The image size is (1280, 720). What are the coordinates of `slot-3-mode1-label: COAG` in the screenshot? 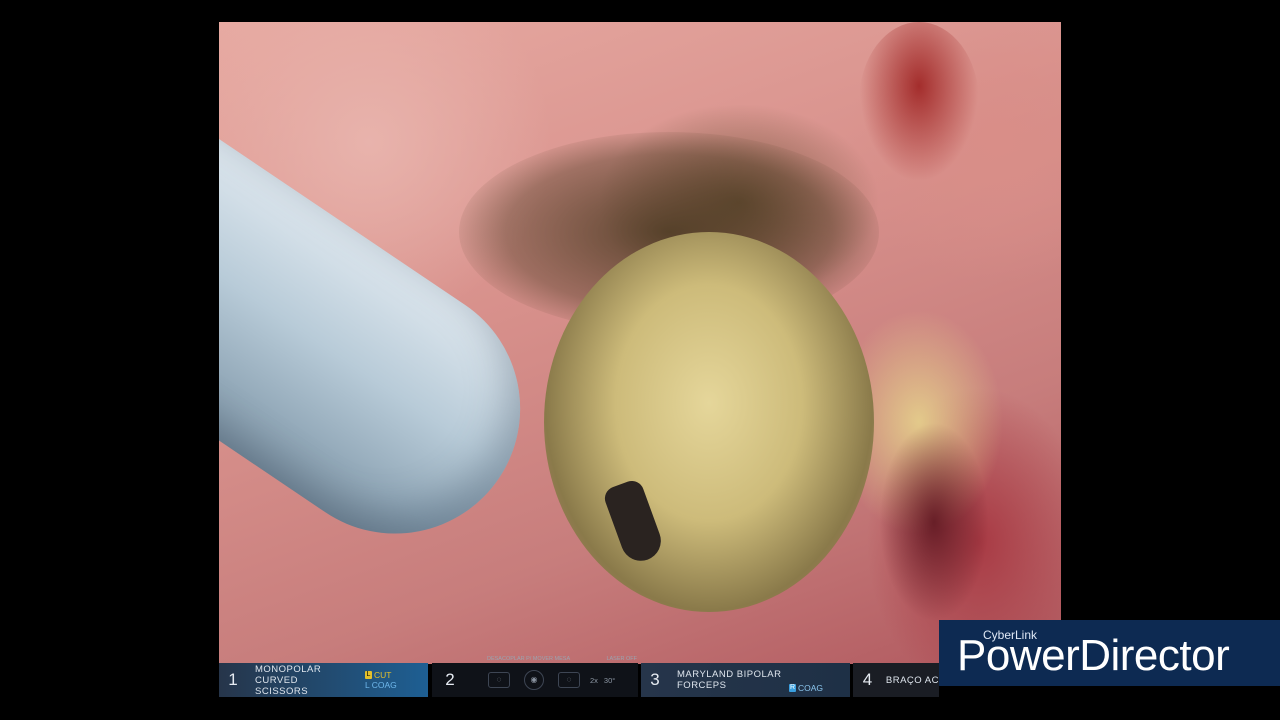 It's located at (811, 688).